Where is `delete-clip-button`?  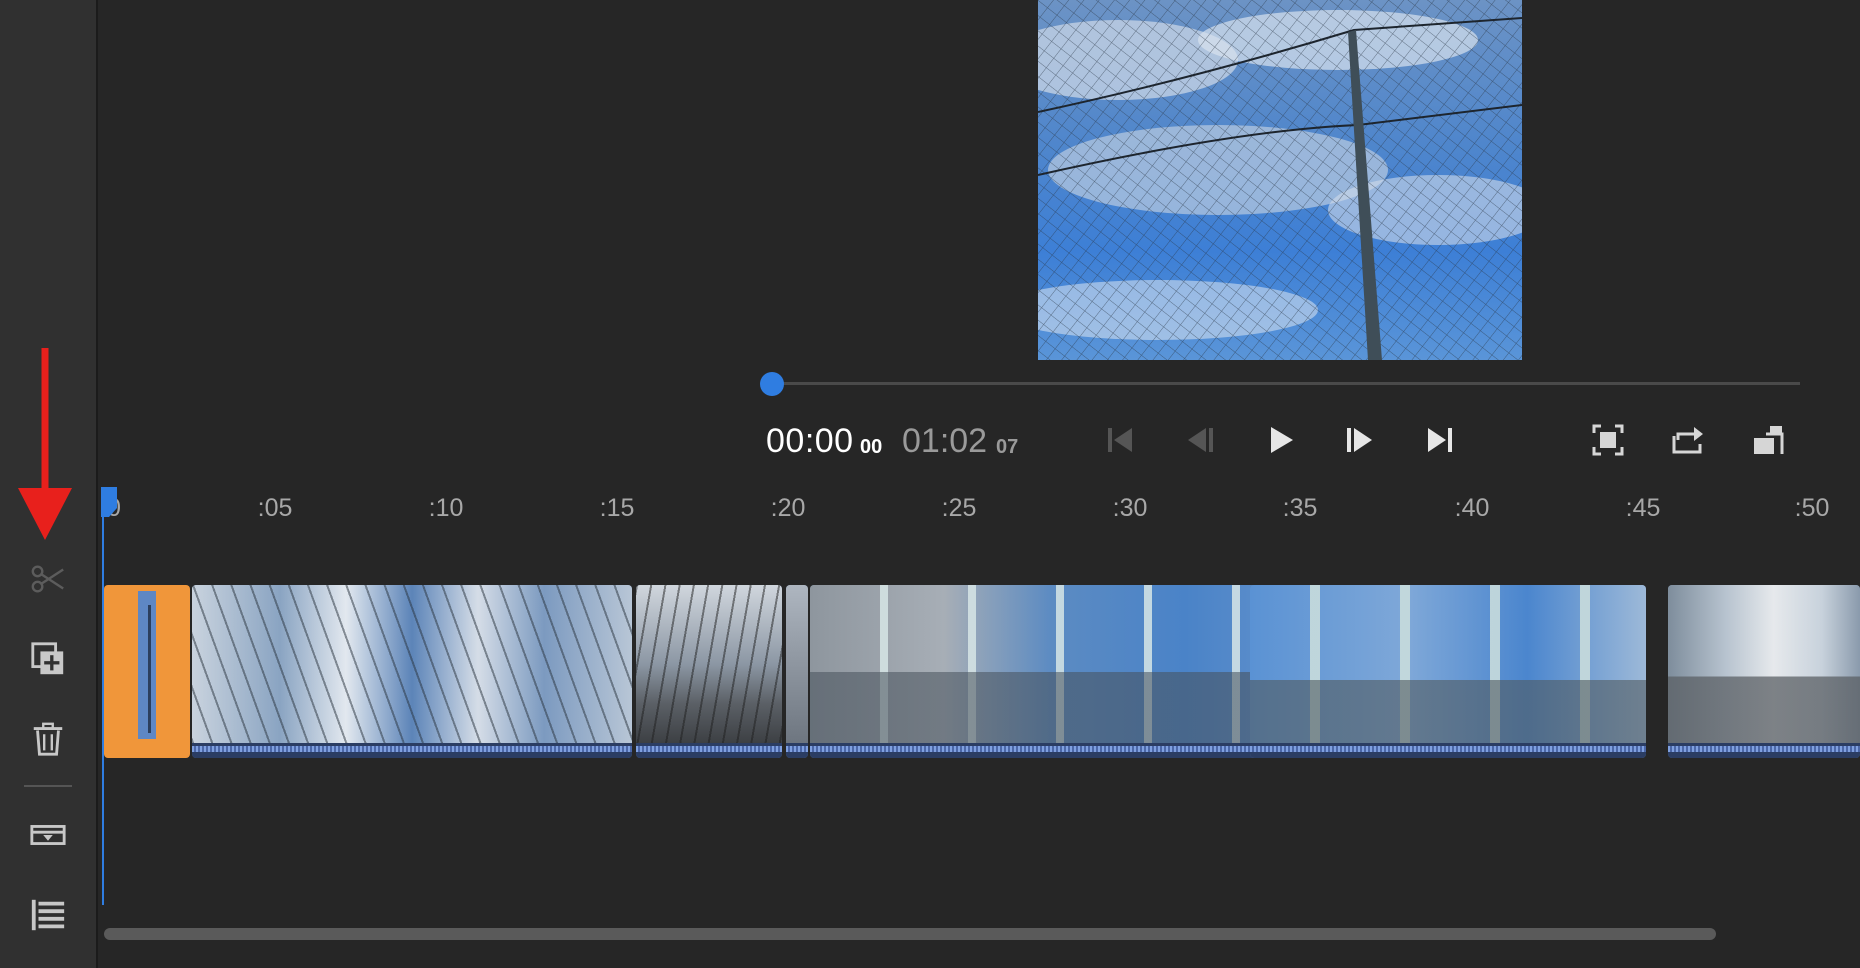
delete-clip-button is located at coordinates (48, 739).